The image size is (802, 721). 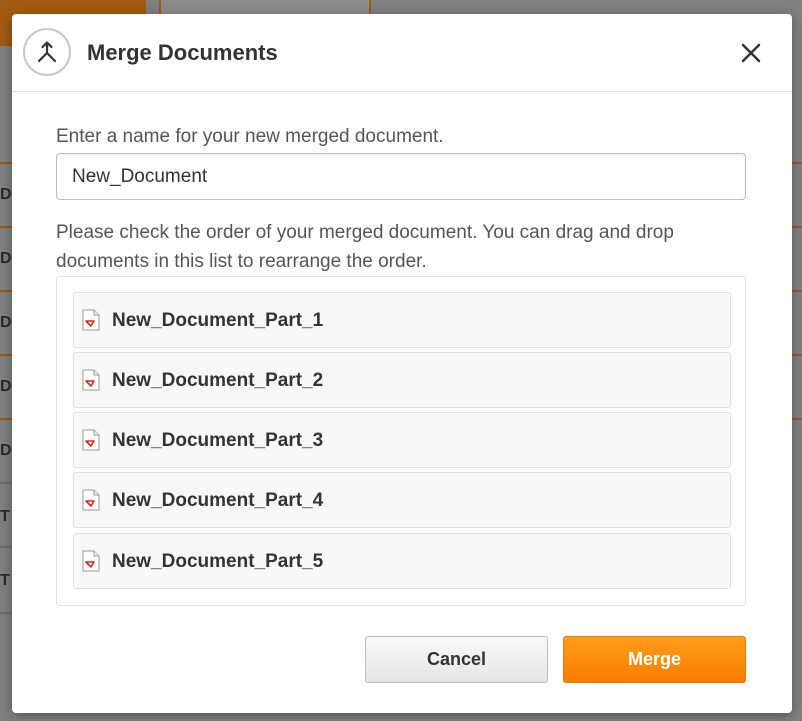 What do you see at coordinates (402, 53) in the screenshot?
I see `dialog-header: Merge Documents` at bounding box center [402, 53].